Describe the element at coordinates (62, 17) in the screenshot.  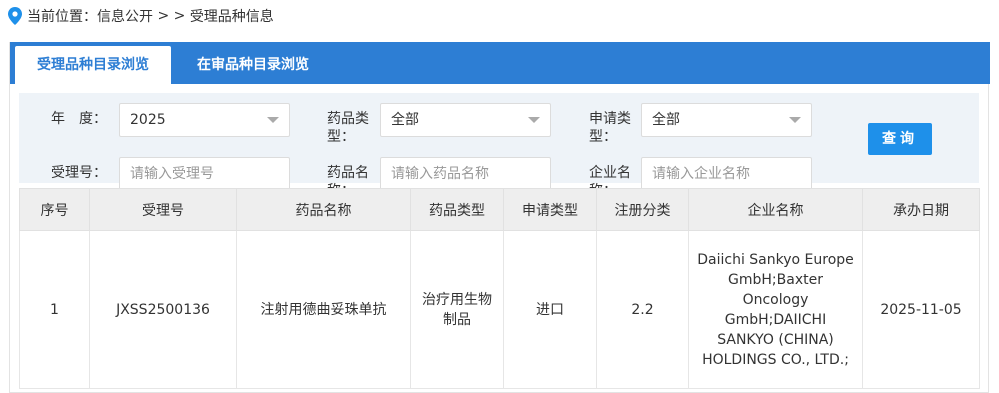
I see `breadcrumb-prefix: 当前位置：` at that location.